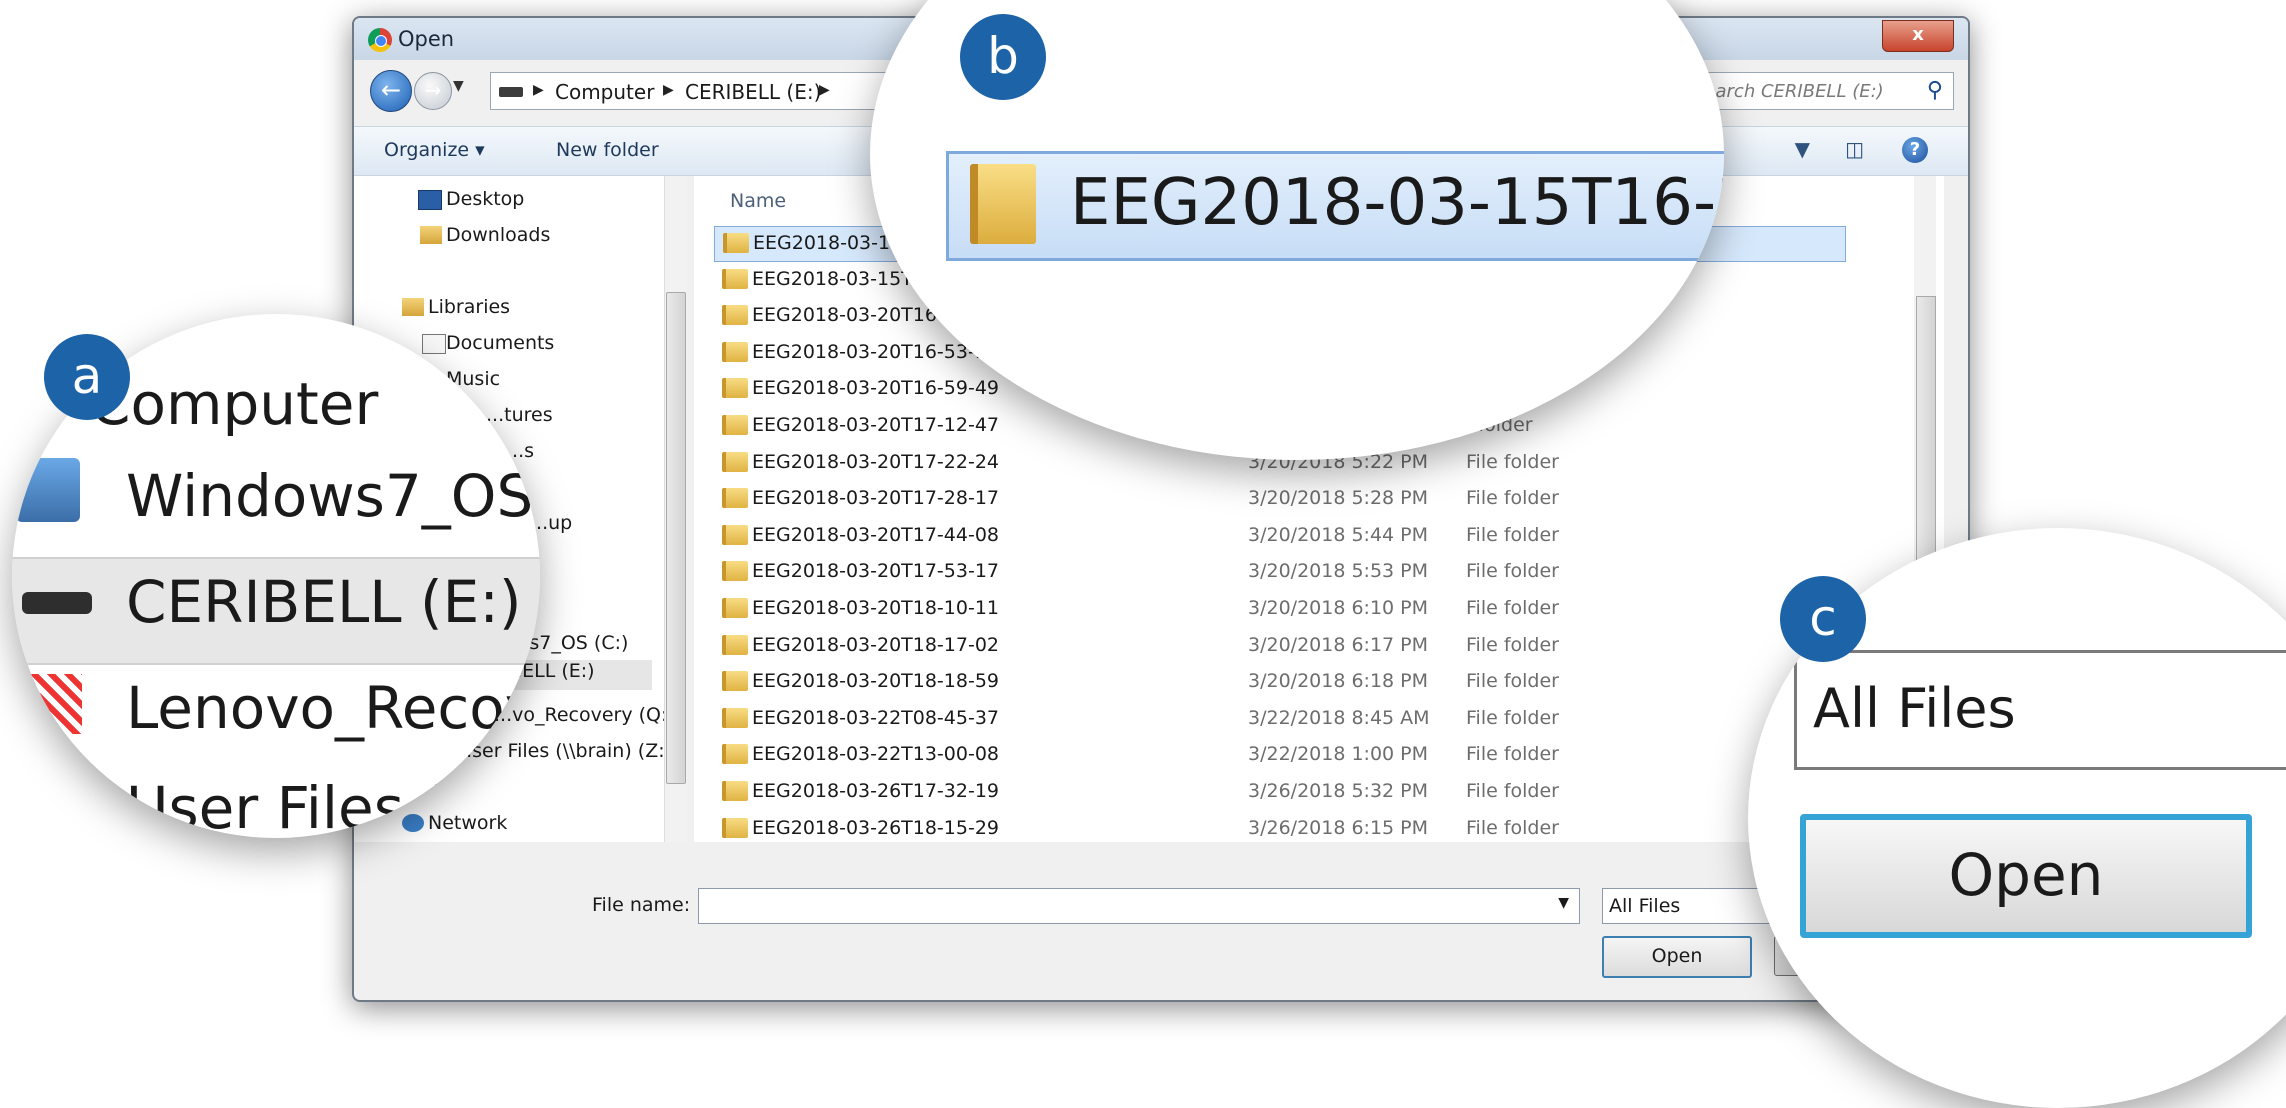 The image size is (2286, 1108). I want to click on file-date-modified: 3/22/2018 8:45 AM, so click(1339, 717).